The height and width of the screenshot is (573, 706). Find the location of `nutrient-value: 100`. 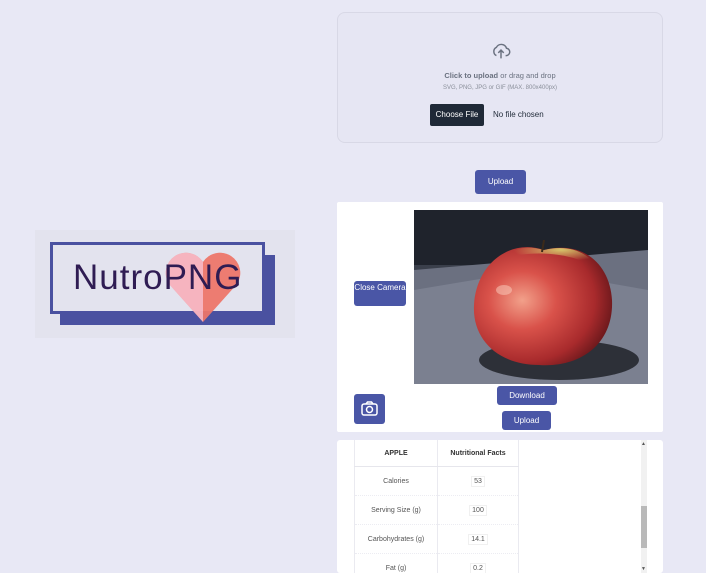

nutrient-value: 100 is located at coordinates (478, 510).